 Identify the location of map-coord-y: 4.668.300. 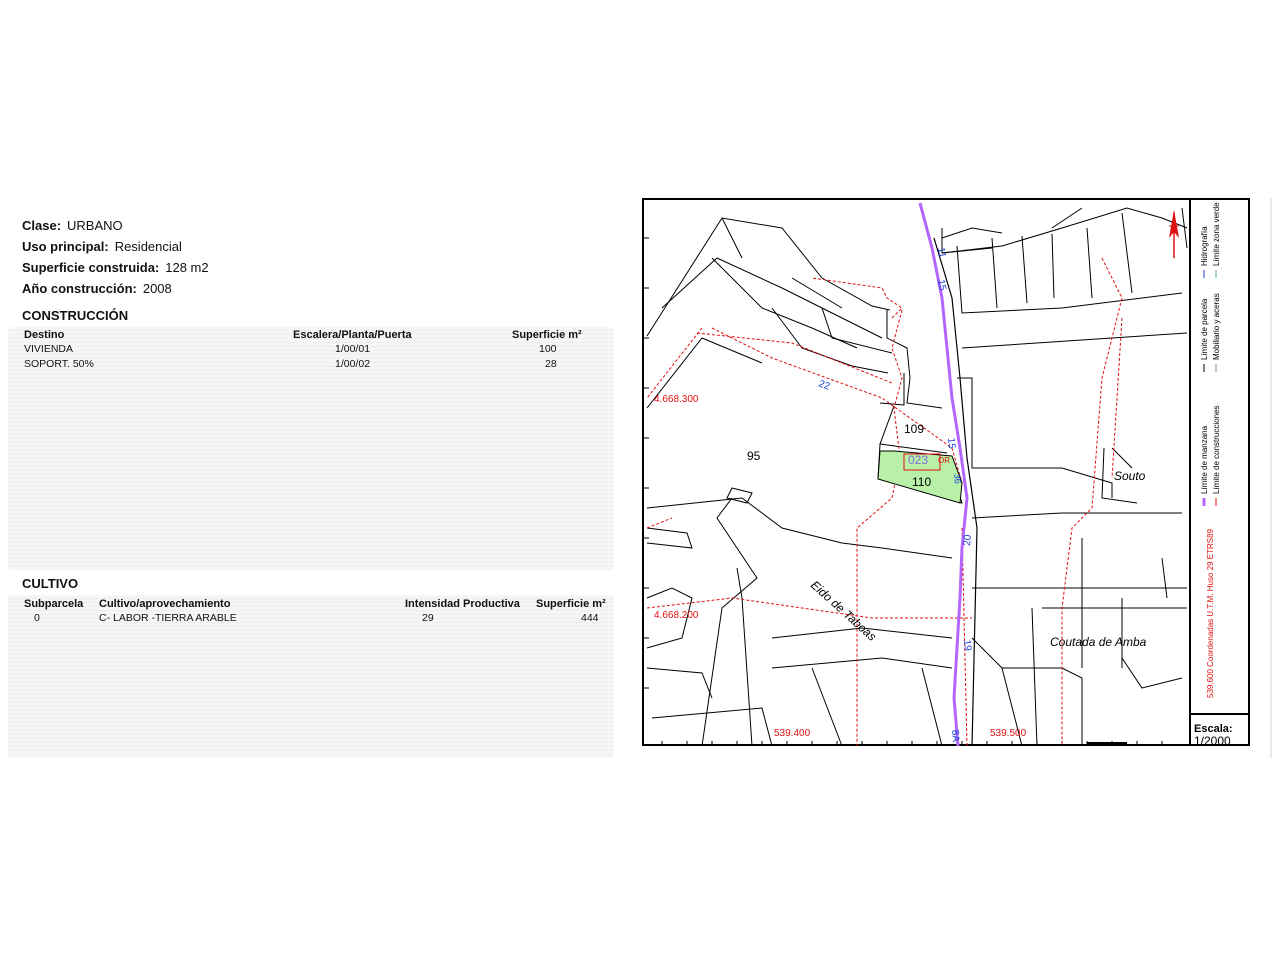
(676, 399).